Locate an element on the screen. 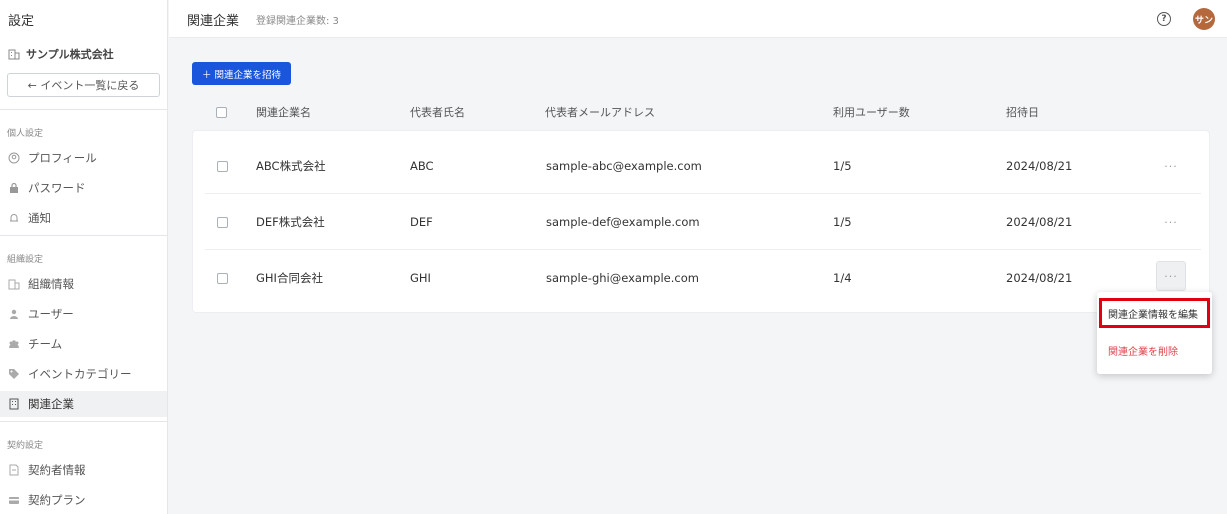  rep-name: GHI is located at coordinates (420, 278).